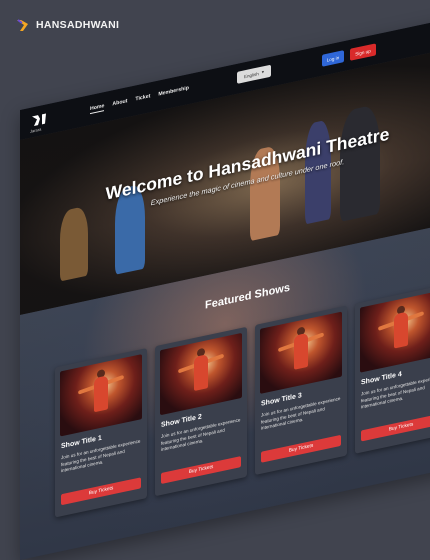 The width and height of the screenshot is (430, 560). What do you see at coordinates (119, 103) in the screenshot?
I see `nav-link-about: About` at bounding box center [119, 103].